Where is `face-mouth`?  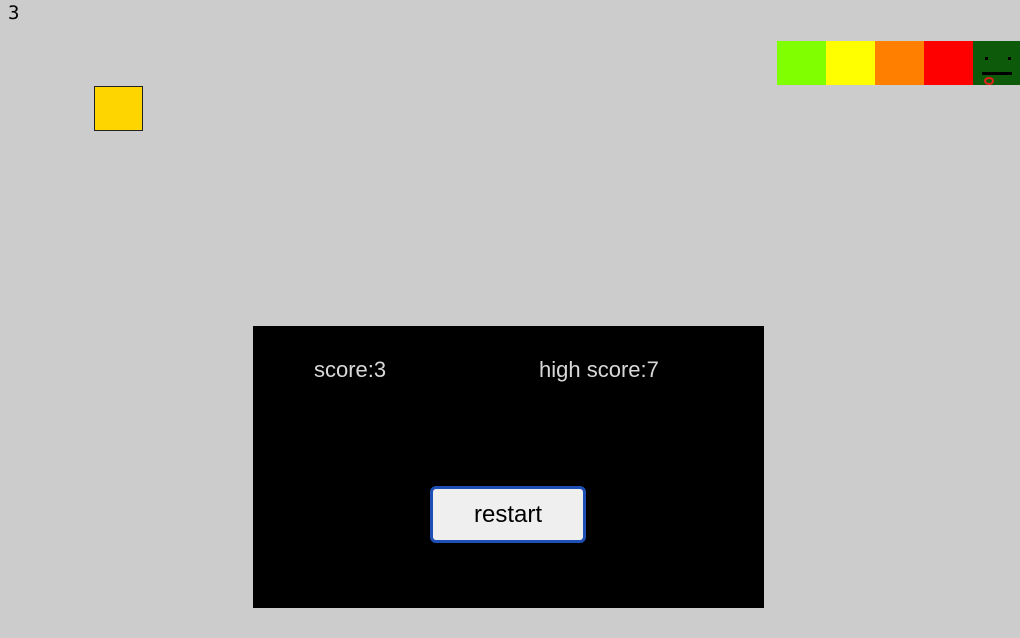 face-mouth is located at coordinates (997, 73).